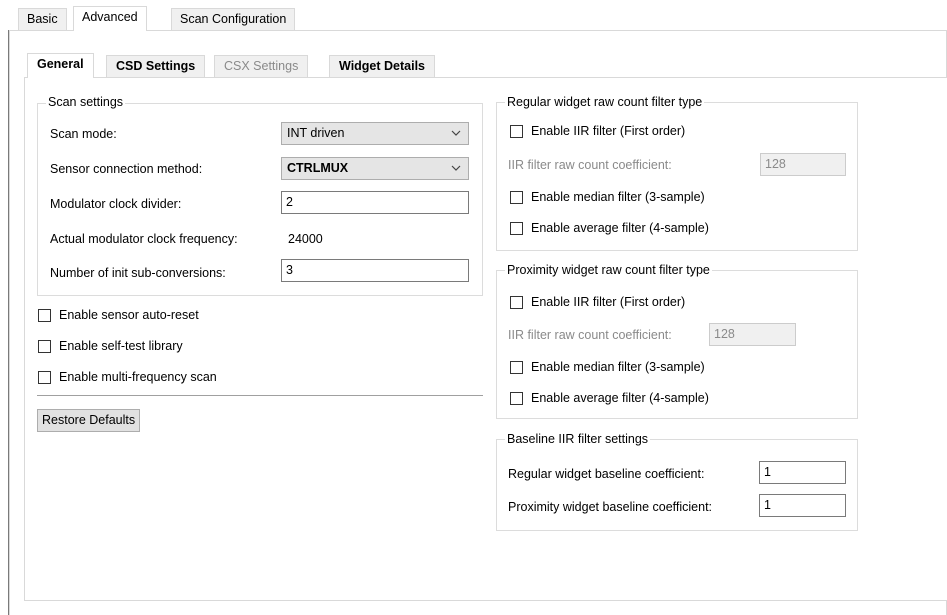 Image resolution: width=947 pixels, height=615 pixels. I want to click on proximity-median-label: Enable median filter (3-sample), so click(618, 367).